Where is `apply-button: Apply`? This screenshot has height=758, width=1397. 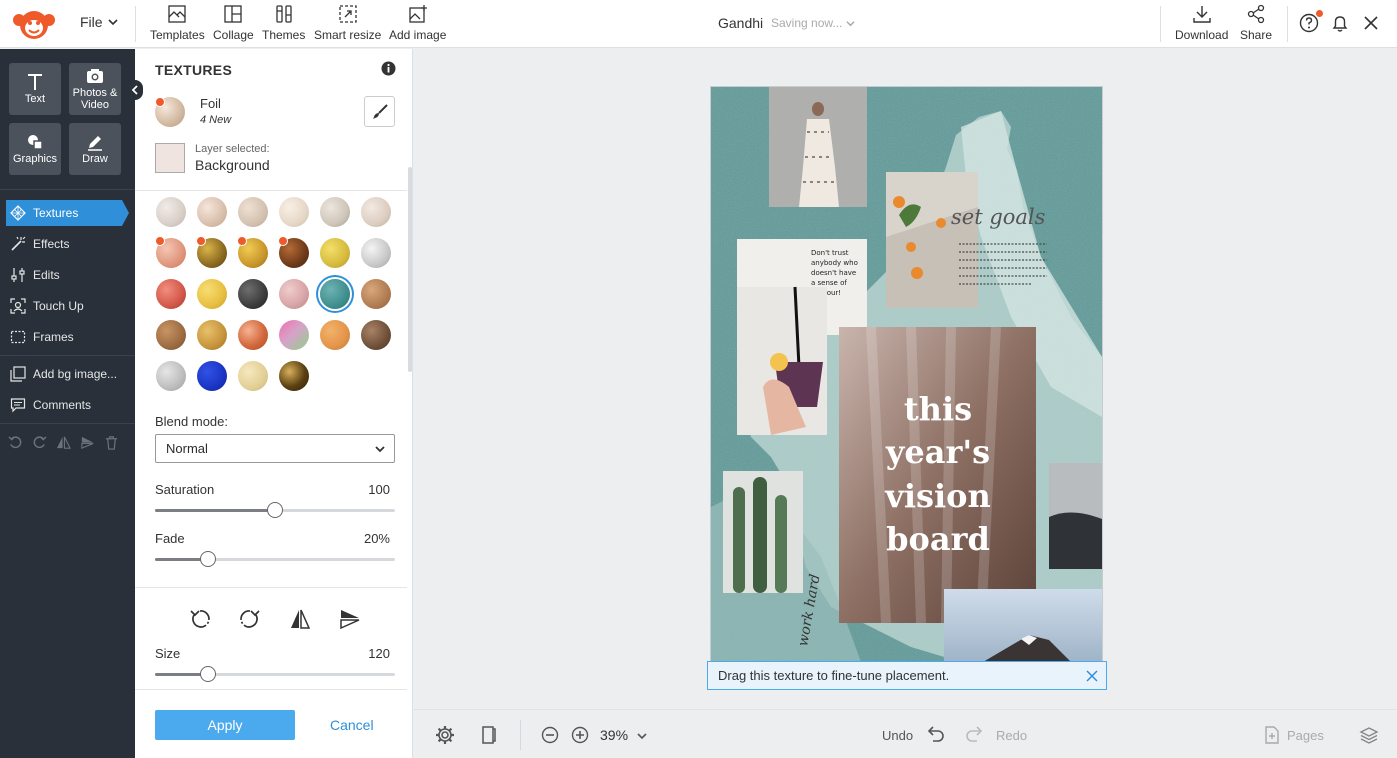
apply-button: Apply is located at coordinates (225, 725).